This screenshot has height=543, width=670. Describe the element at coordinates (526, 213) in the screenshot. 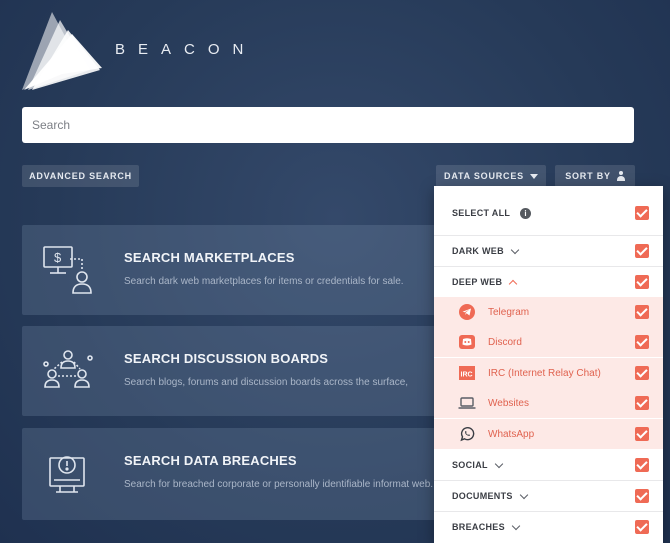

I see `info-icon: i` at that location.